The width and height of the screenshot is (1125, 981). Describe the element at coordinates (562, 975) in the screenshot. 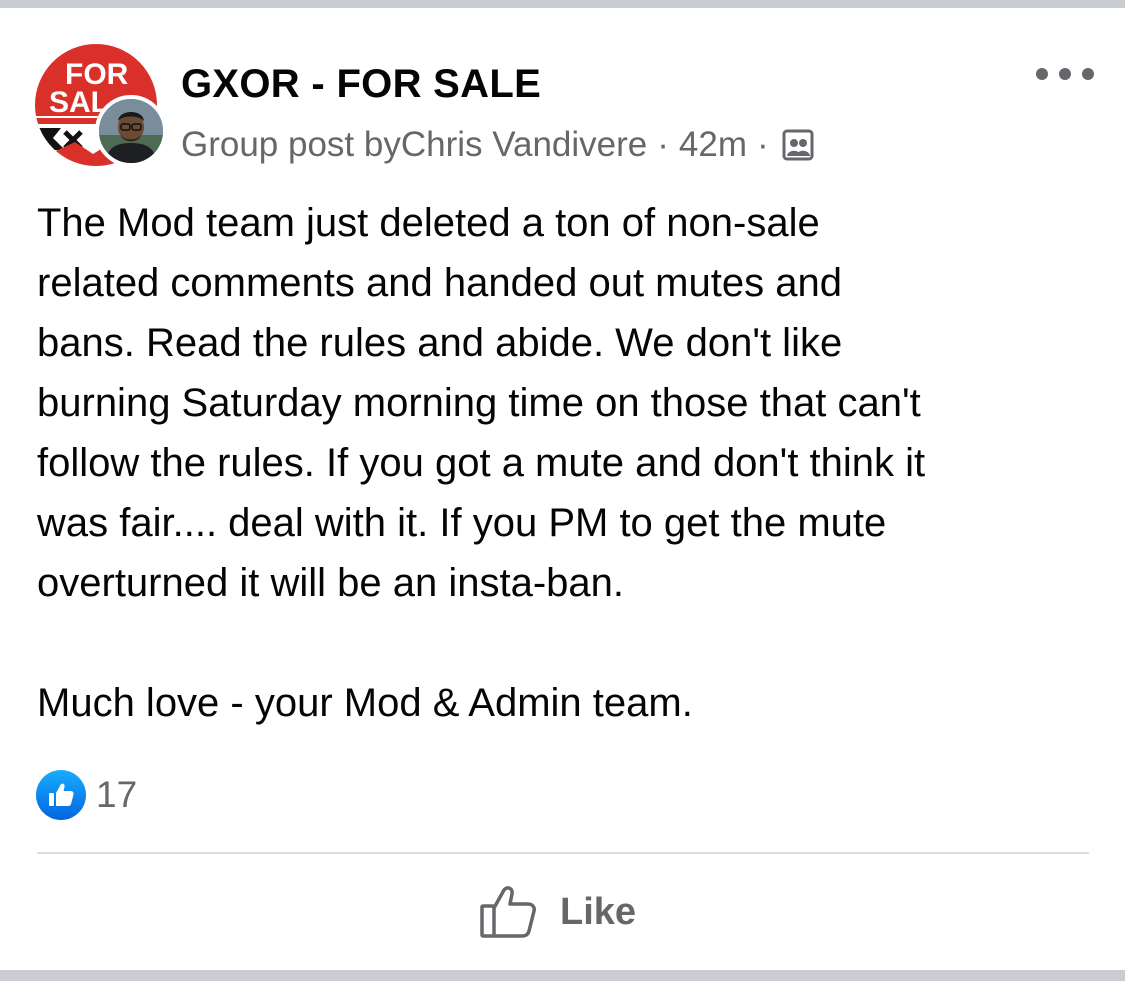

I see `bottom-separator-bar` at that location.